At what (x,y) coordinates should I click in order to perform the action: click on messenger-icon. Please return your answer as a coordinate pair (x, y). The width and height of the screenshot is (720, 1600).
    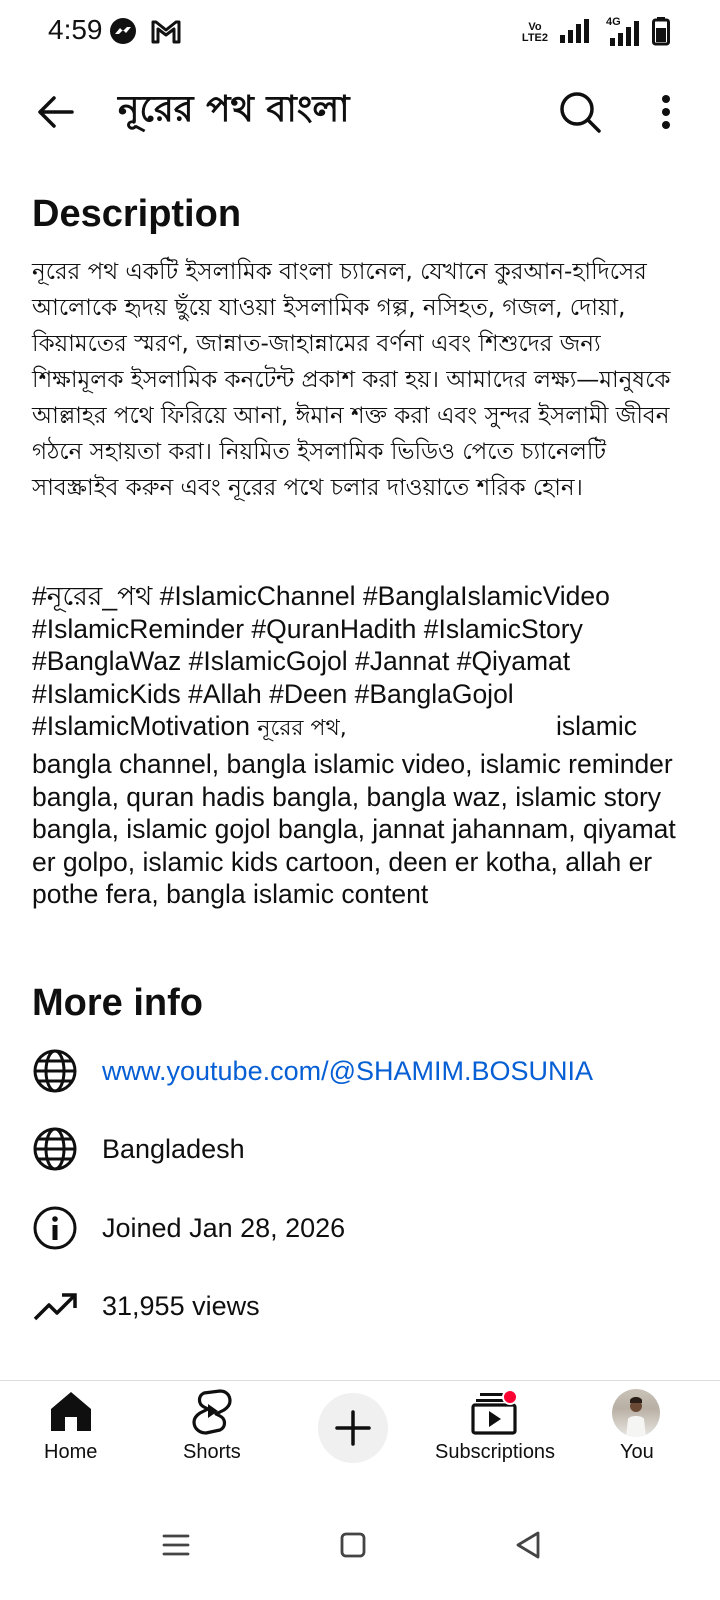
    Looking at the image, I should click on (123, 33).